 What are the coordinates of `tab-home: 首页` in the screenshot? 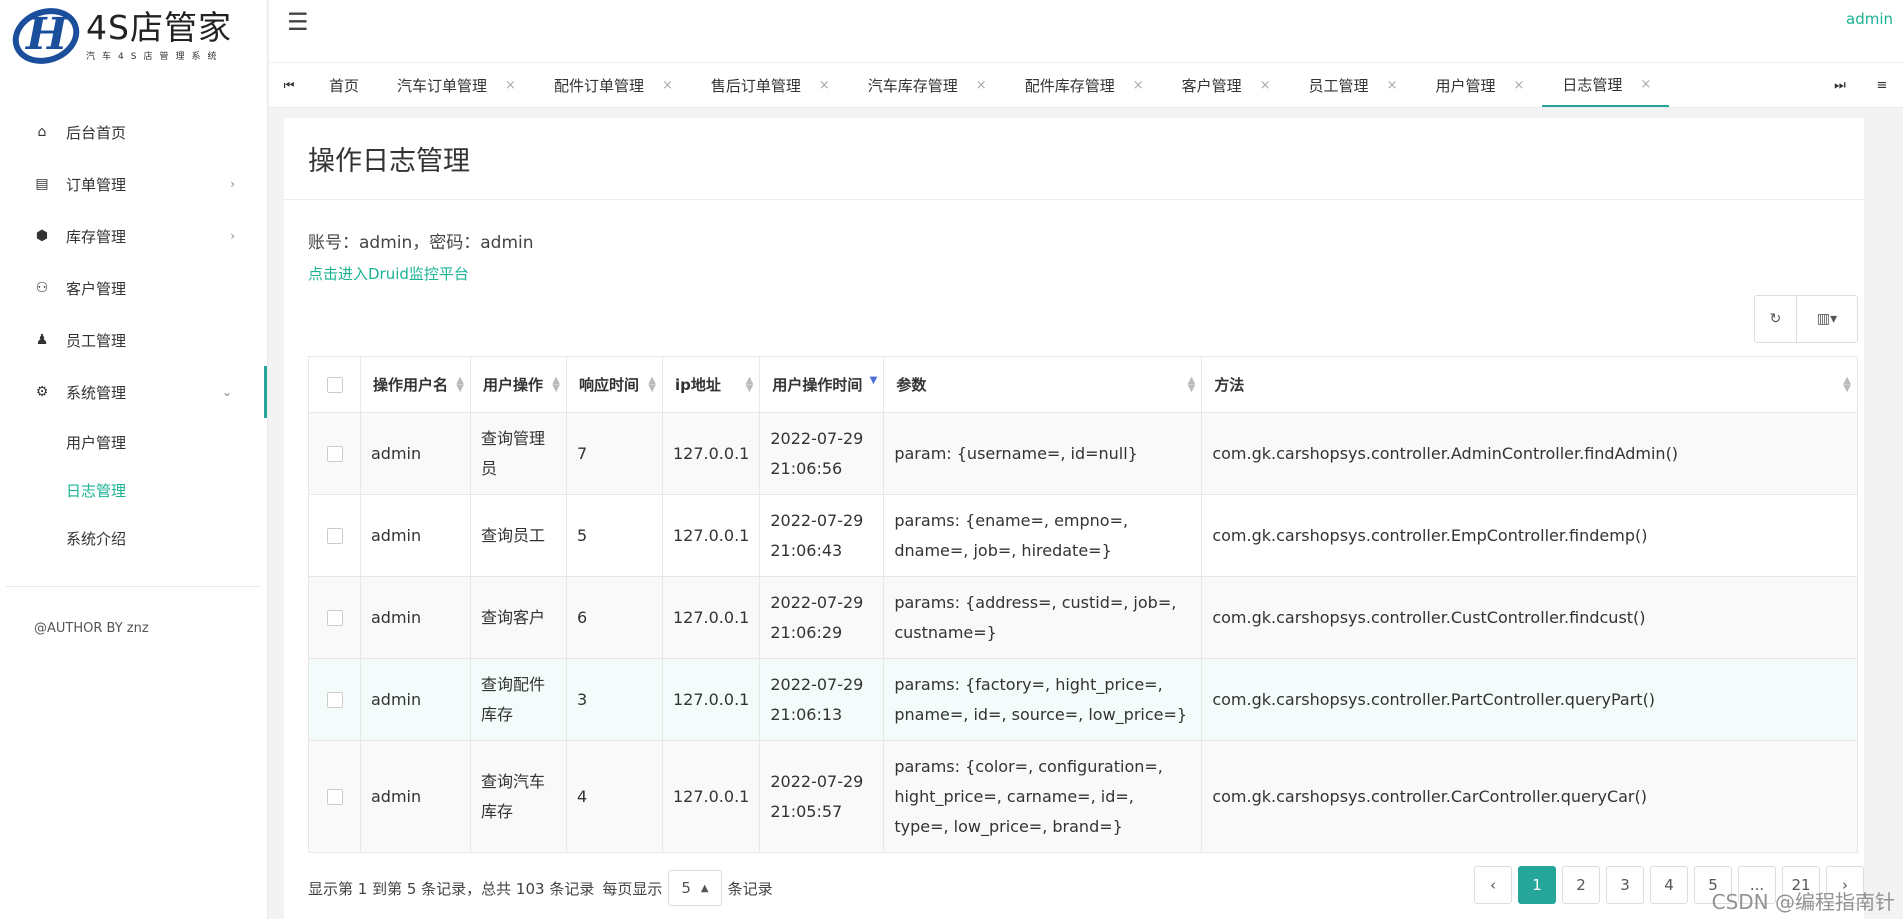 It's located at (343, 85).